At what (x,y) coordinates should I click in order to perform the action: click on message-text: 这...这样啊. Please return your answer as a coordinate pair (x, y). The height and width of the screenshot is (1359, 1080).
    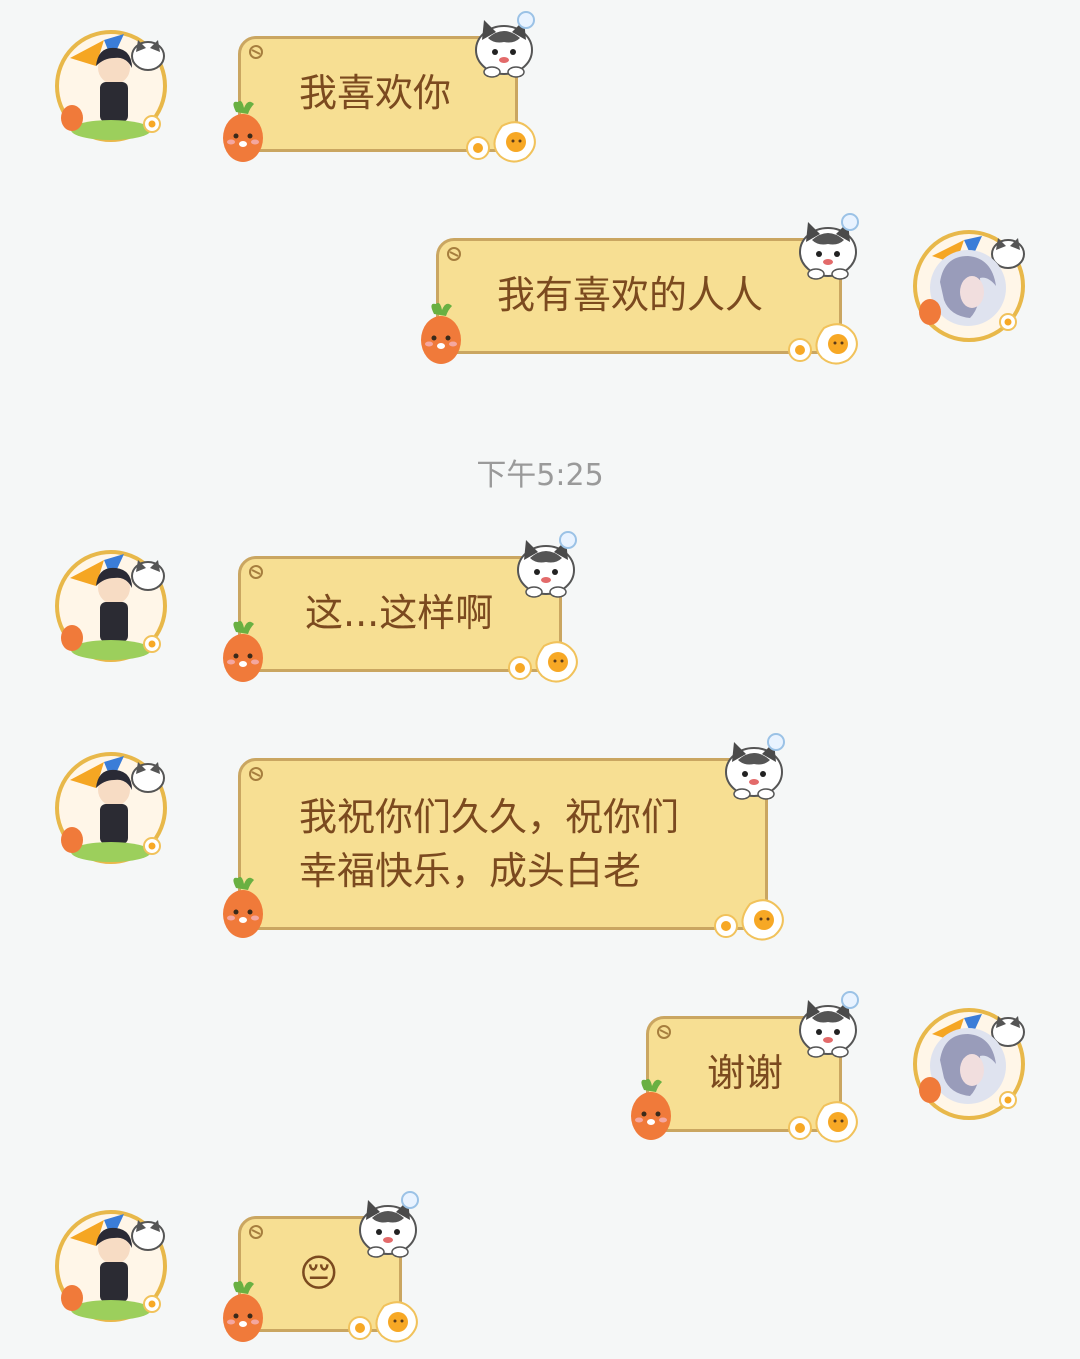
    Looking at the image, I should click on (399, 613).